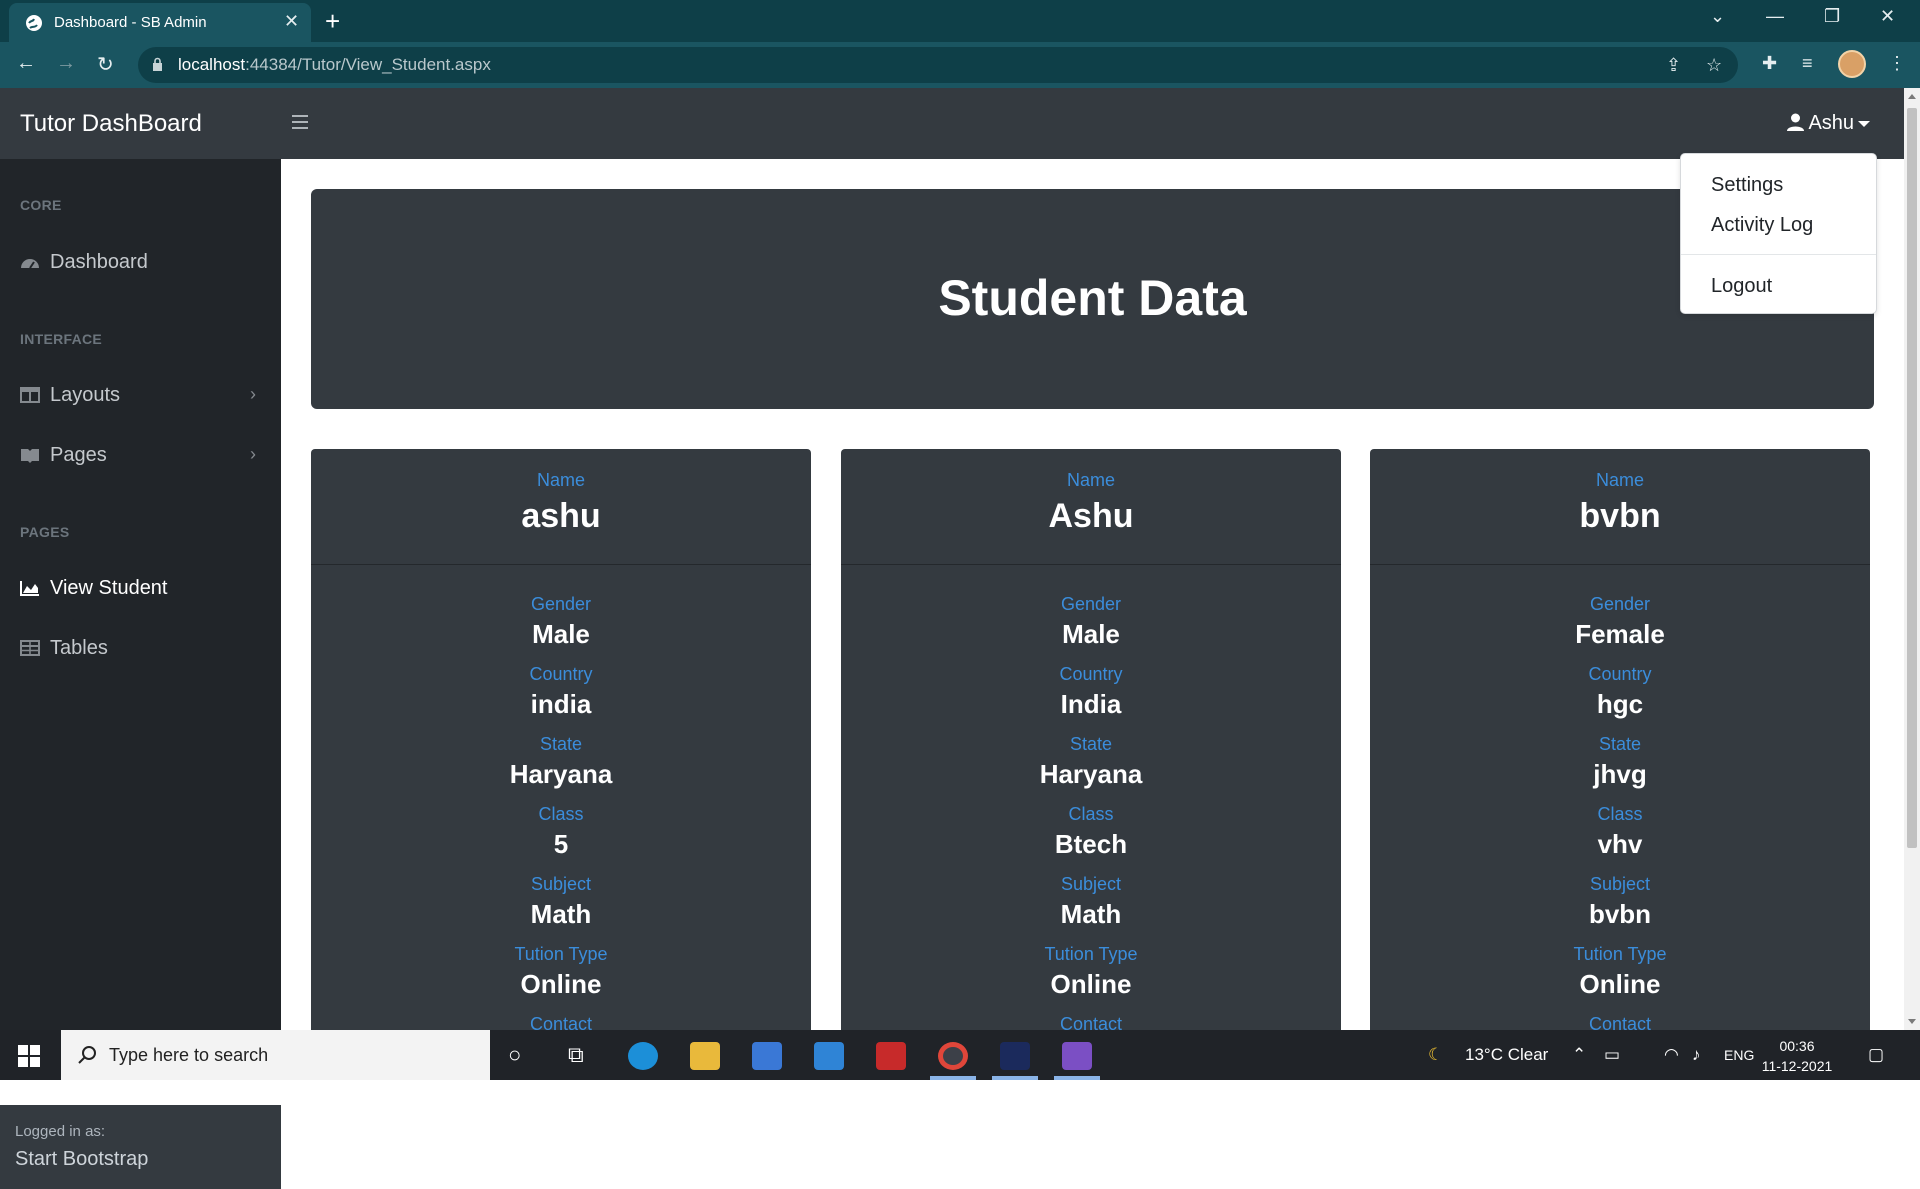 The width and height of the screenshot is (1920, 1189). I want to click on weather-text: 13°C Clear, so click(1506, 1055).